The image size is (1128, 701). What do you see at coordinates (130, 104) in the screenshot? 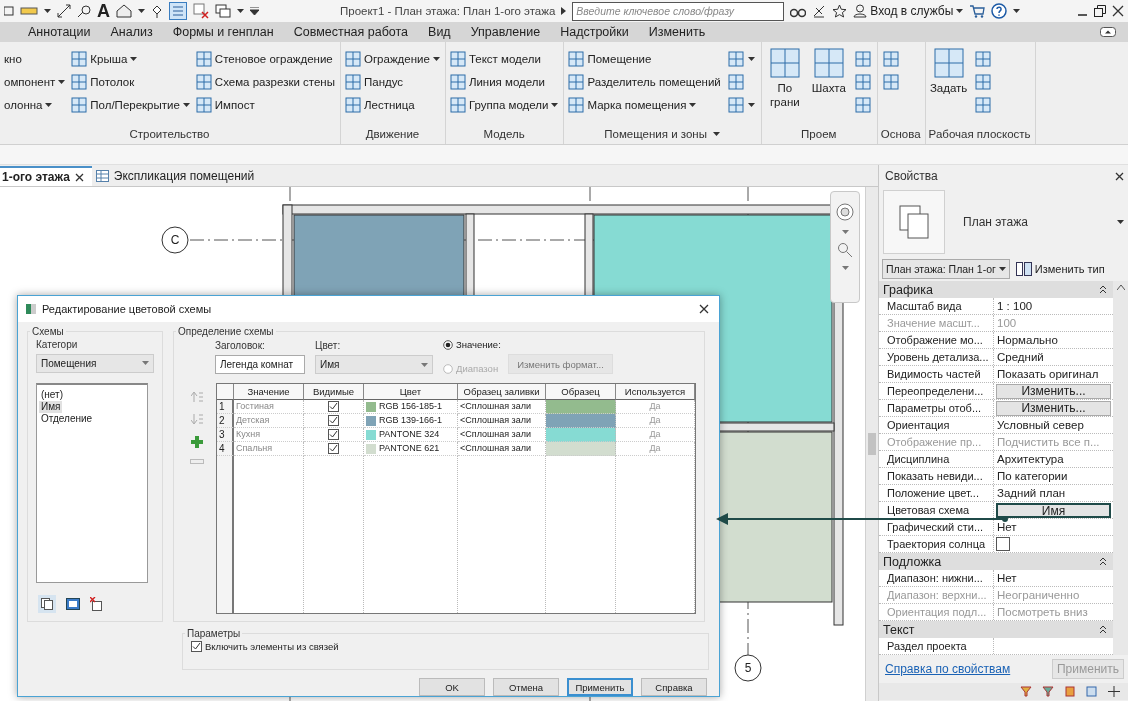
I see `ribbon-button: Пол/Перекрытие` at bounding box center [130, 104].